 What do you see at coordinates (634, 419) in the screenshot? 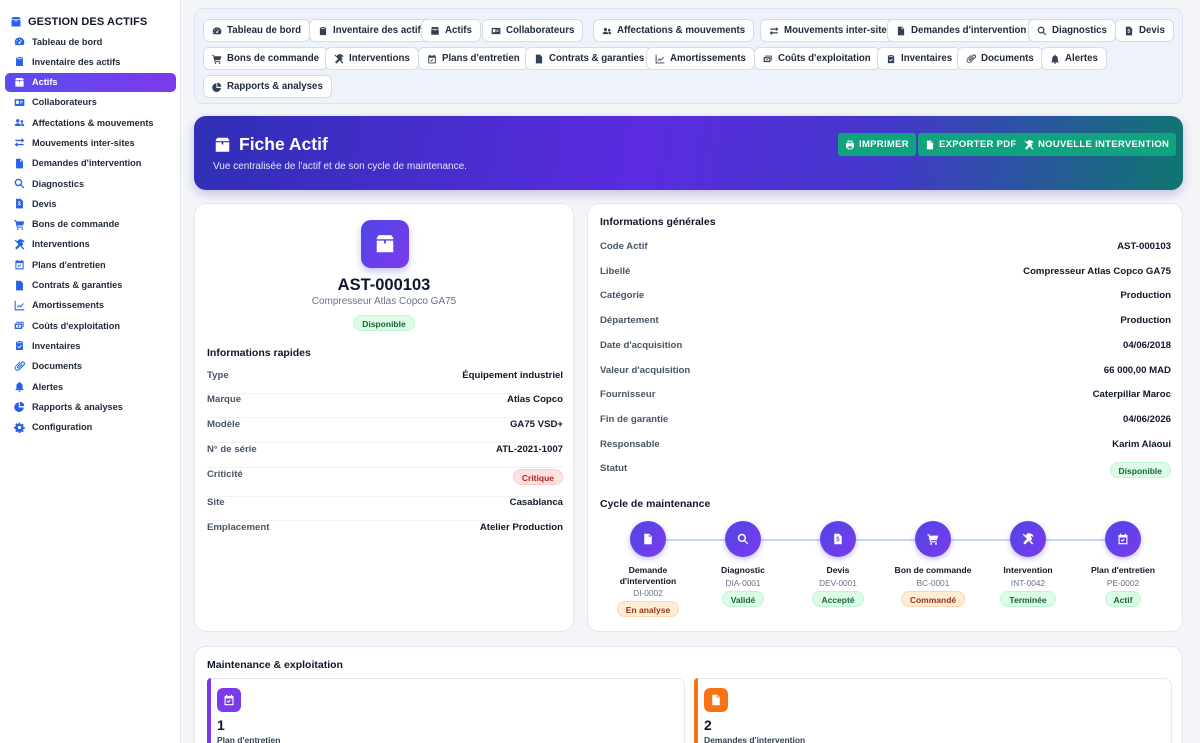
I see `field-label: Fin de garantie` at bounding box center [634, 419].